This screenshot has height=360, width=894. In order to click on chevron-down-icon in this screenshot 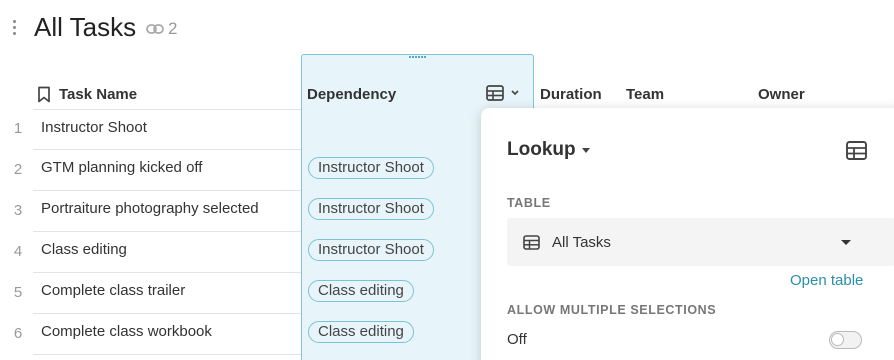, I will do `click(515, 93)`.